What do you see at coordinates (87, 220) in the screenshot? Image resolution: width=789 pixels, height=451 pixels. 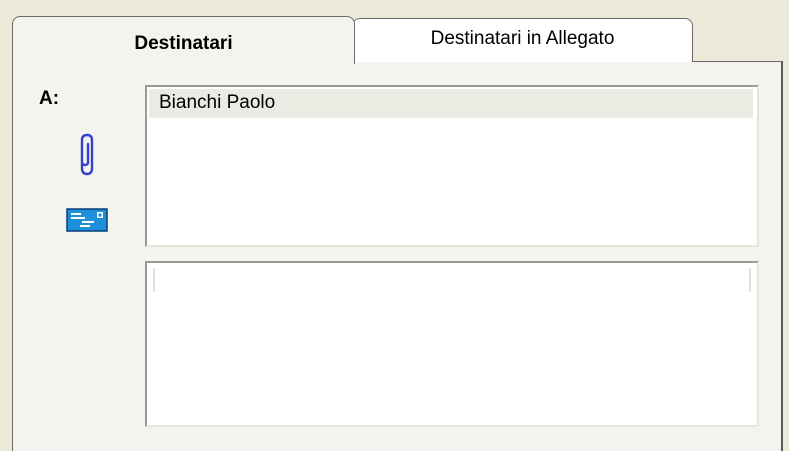 I see `address-card-icon` at bounding box center [87, 220].